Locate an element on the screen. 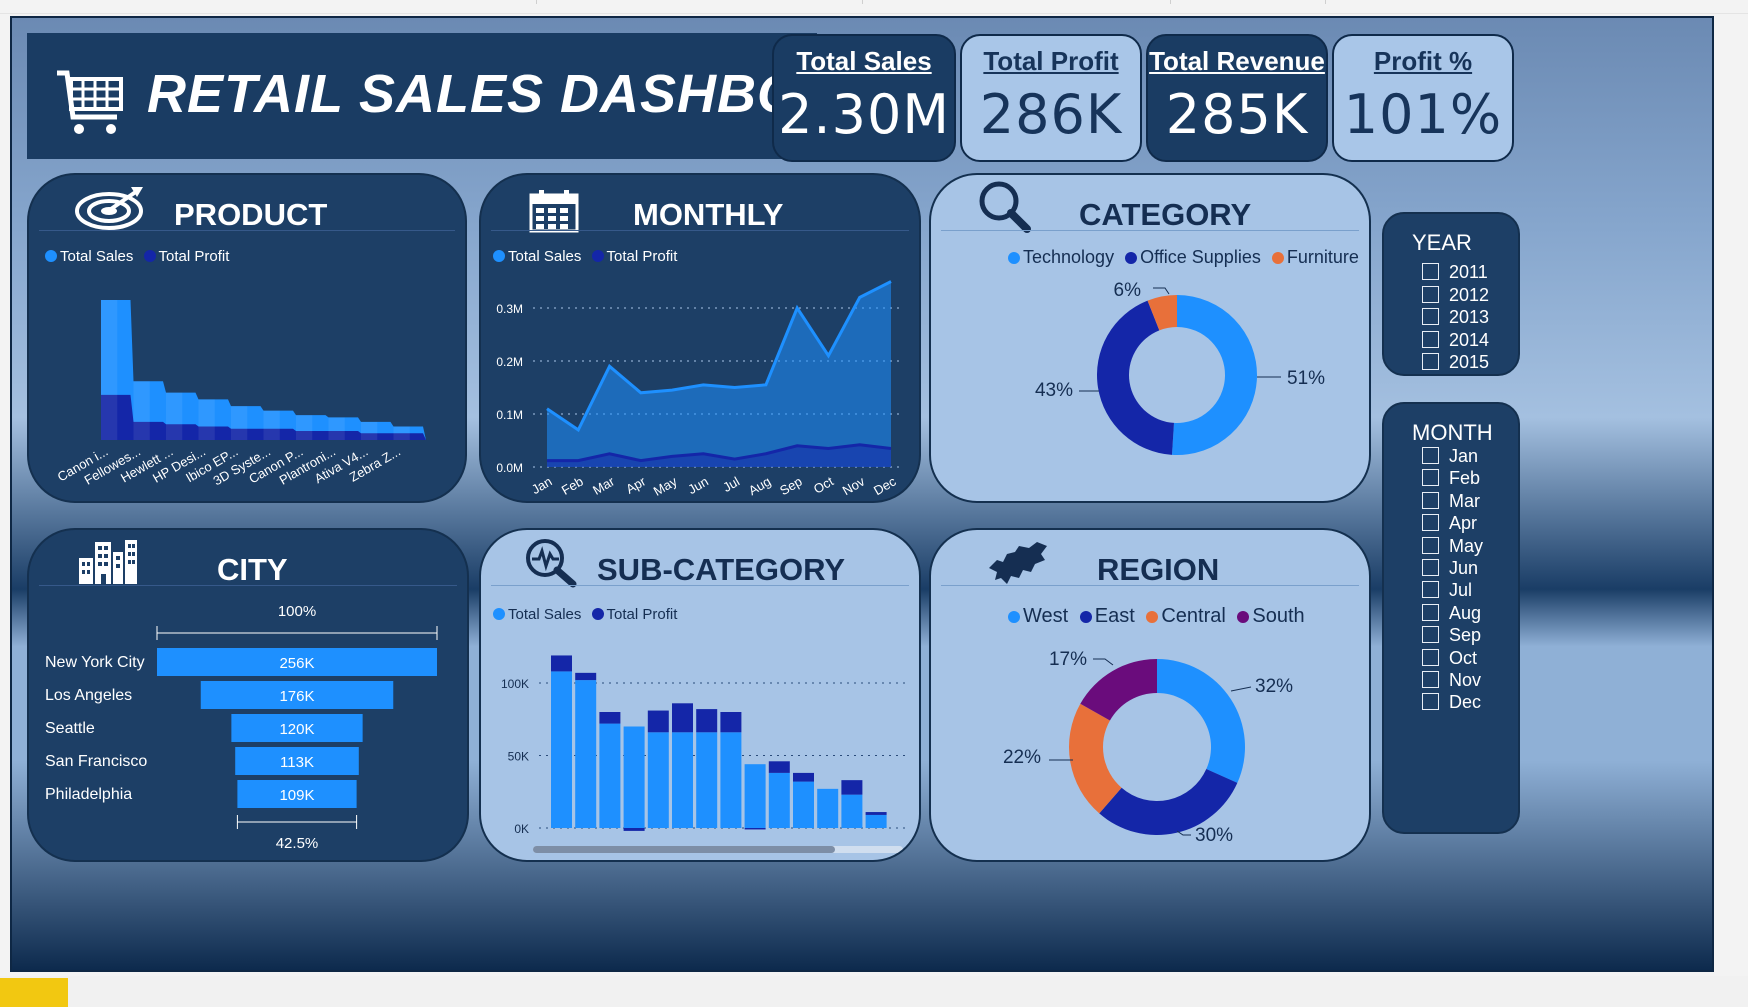  slicer-option-aug: Aug is located at coordinates (1451, 613).